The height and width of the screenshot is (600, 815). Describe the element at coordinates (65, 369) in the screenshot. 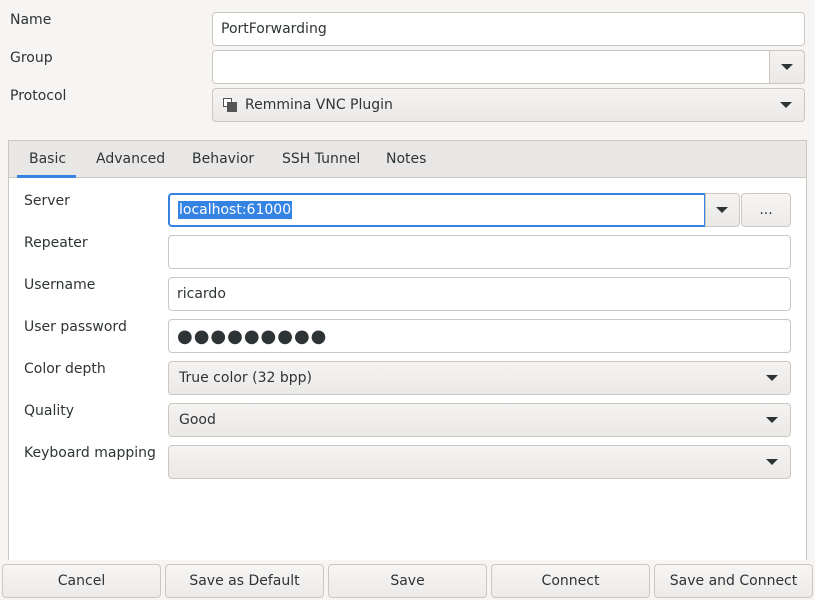

I see `color-depth-label: Color depth` at that location.